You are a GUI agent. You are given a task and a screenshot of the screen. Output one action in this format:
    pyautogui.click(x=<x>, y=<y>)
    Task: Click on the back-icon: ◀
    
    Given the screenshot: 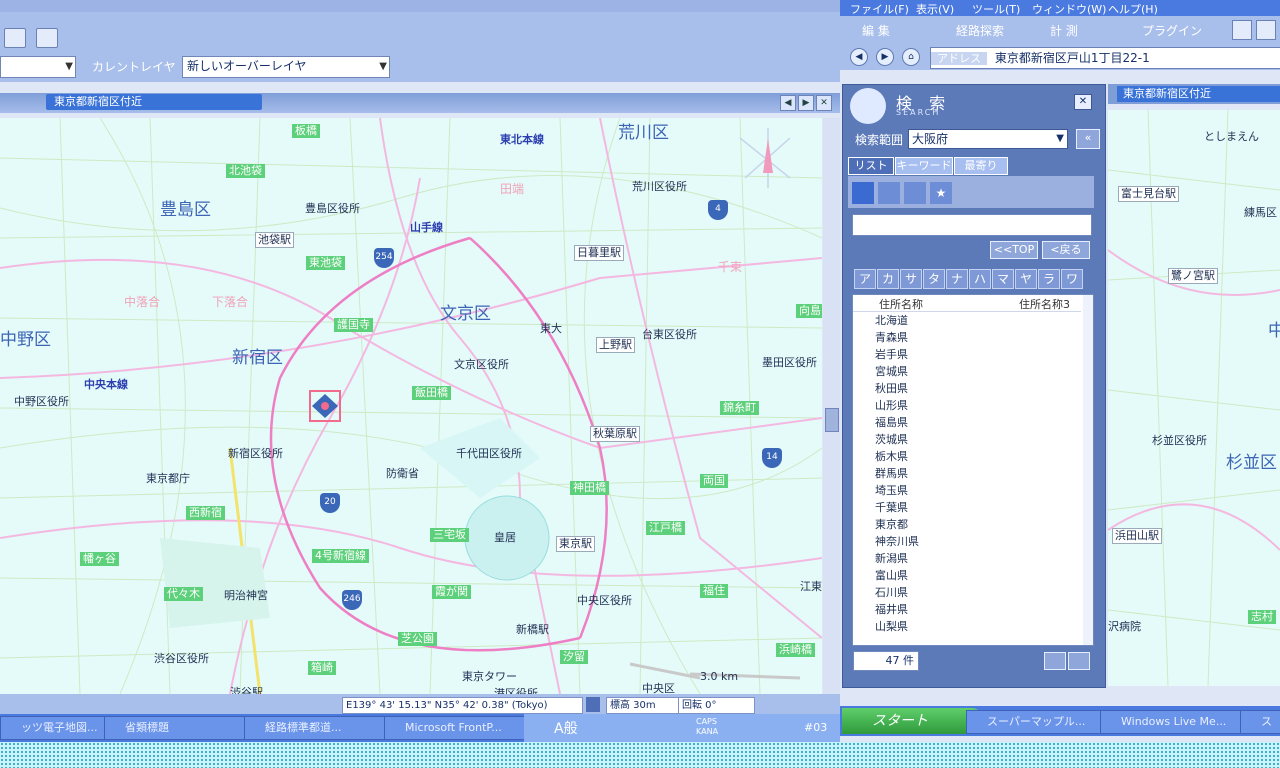 What is the action you would take?
    pyautogui.click(x=859, y=57)
    